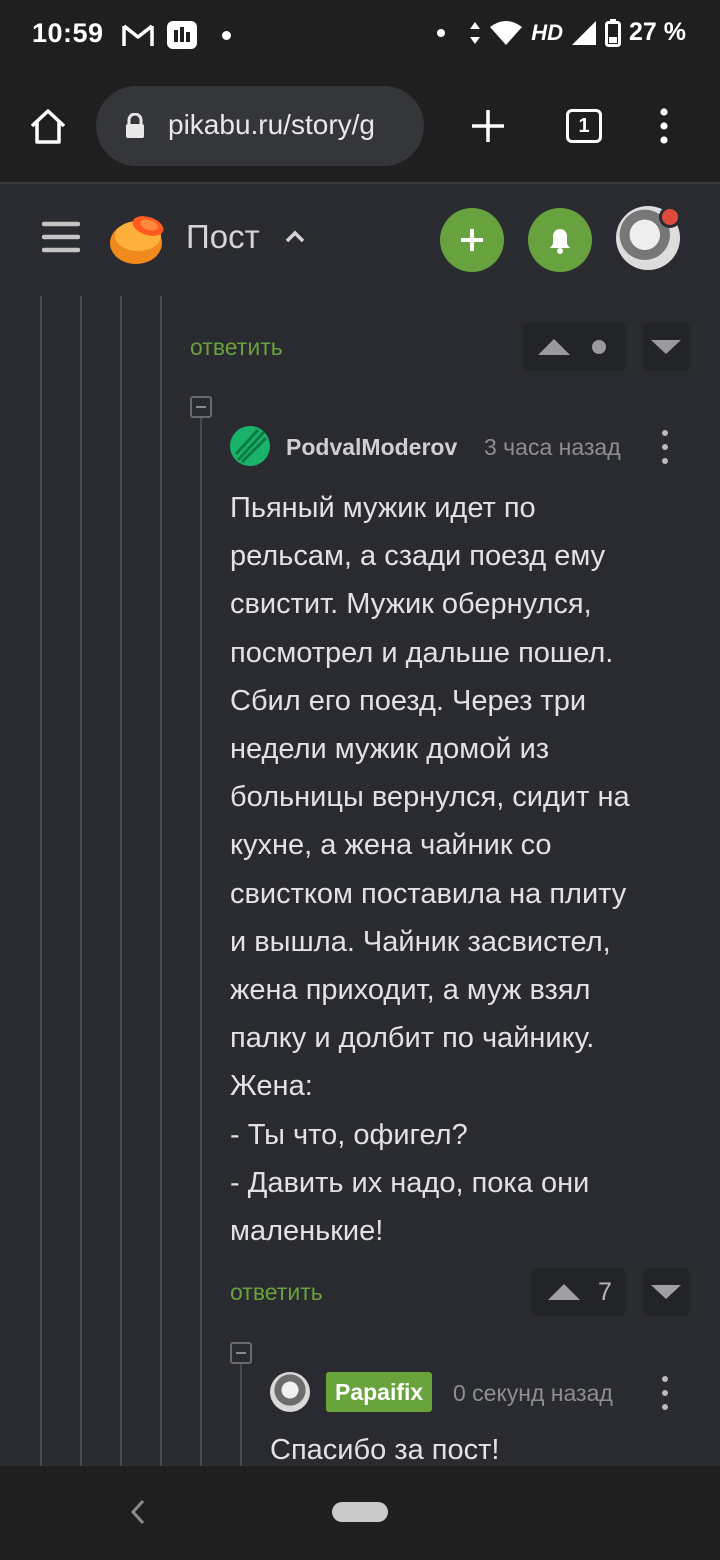  What do you see at coordinates (574, 347) in the screenshot?
I see `vote-box` at bounding box center [574, 347].